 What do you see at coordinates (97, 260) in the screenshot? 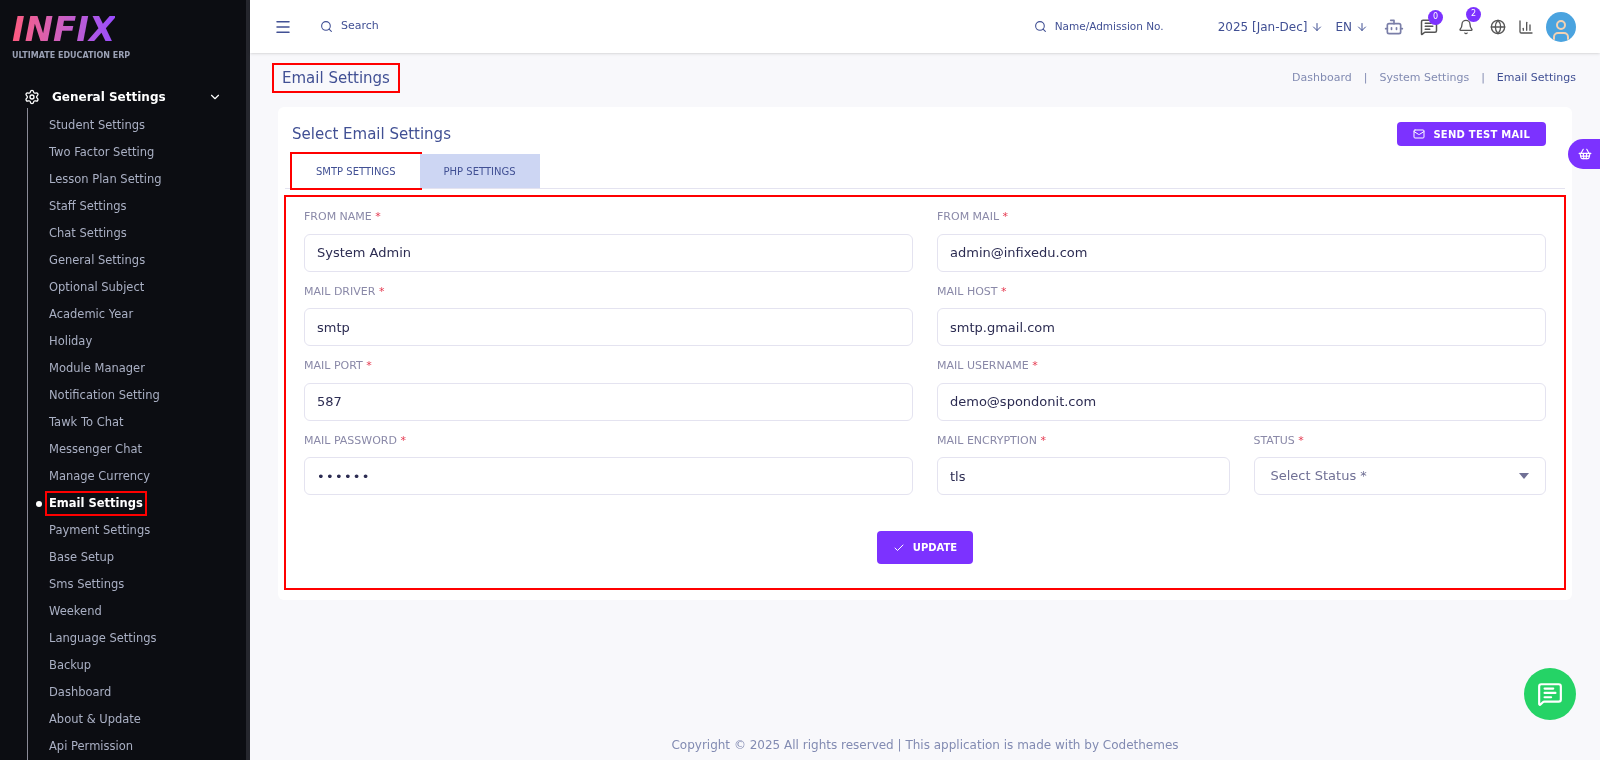
I see `sidebar-item: General Settings` at bounding box center [97, 260].